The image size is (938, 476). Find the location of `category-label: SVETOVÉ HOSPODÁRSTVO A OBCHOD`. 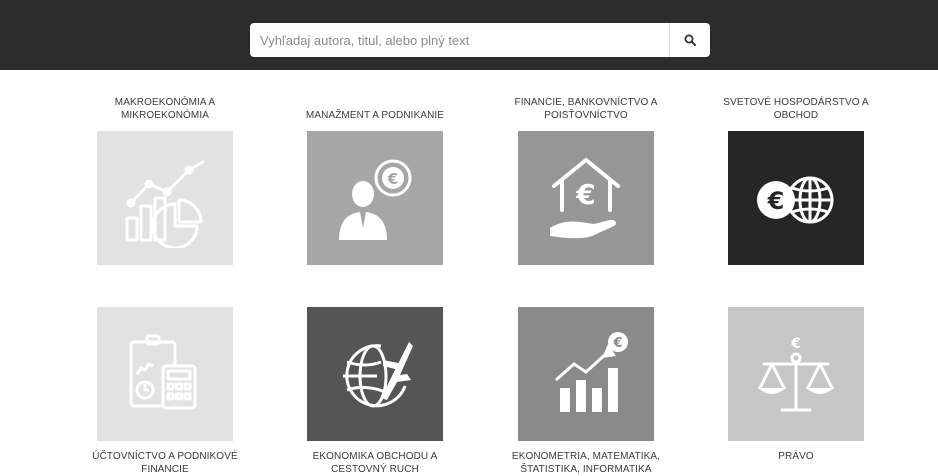

category-label: SVETOVÉ HOSPODÁRSTVO A OBCHOD is located at coordinates (796, 109).